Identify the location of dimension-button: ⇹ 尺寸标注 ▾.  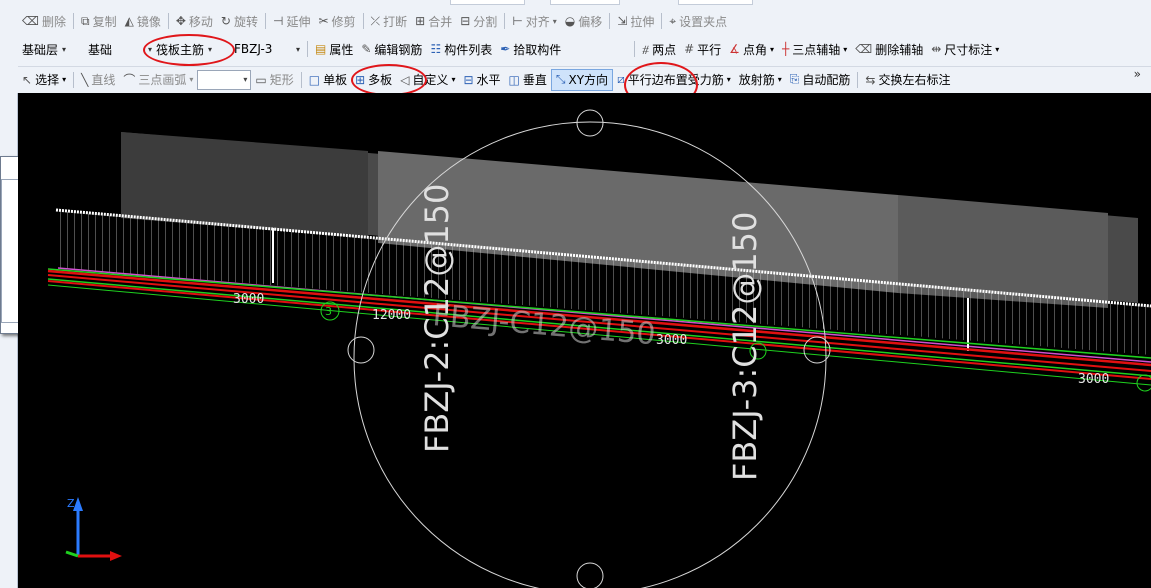
(965, 49).